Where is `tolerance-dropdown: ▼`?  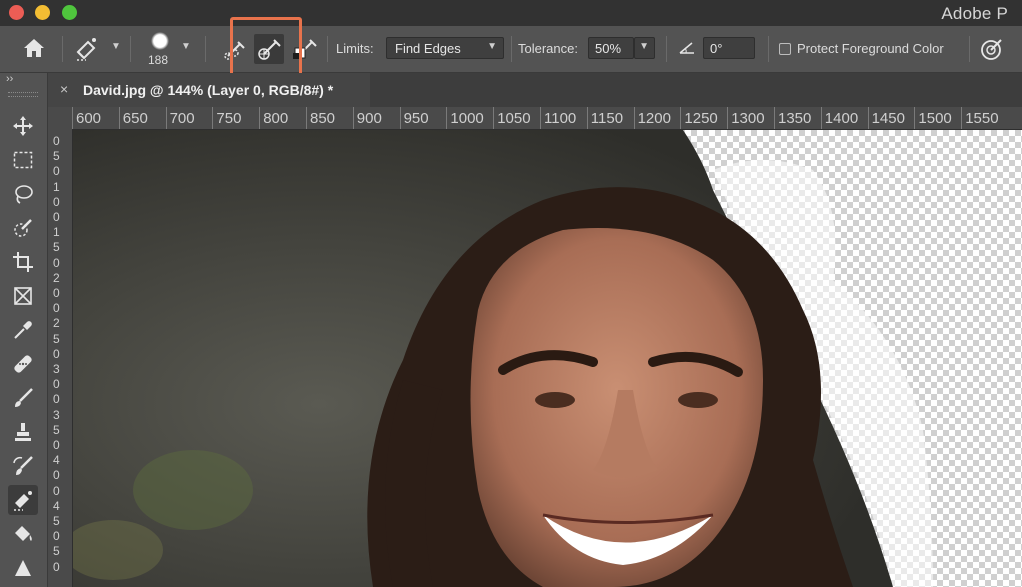
tolerance-dropdown: ▼ is located at coordinates (644, 48).